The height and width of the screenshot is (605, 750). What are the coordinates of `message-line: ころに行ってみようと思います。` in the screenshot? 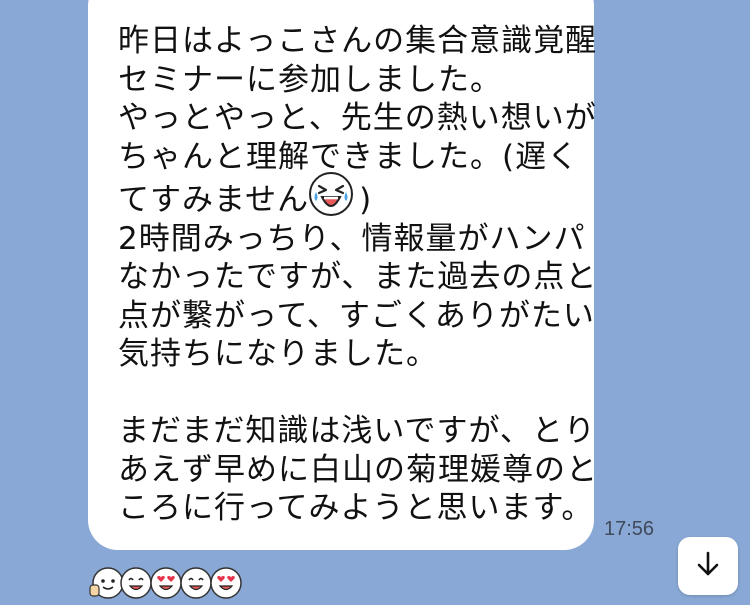 It's located at (356, 508).